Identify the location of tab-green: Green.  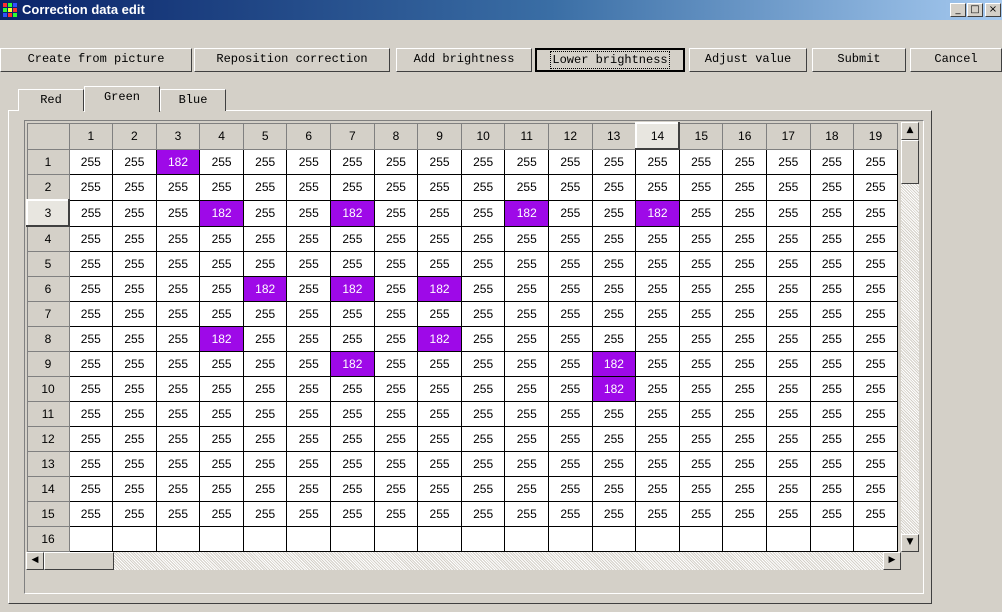
(122, 99).